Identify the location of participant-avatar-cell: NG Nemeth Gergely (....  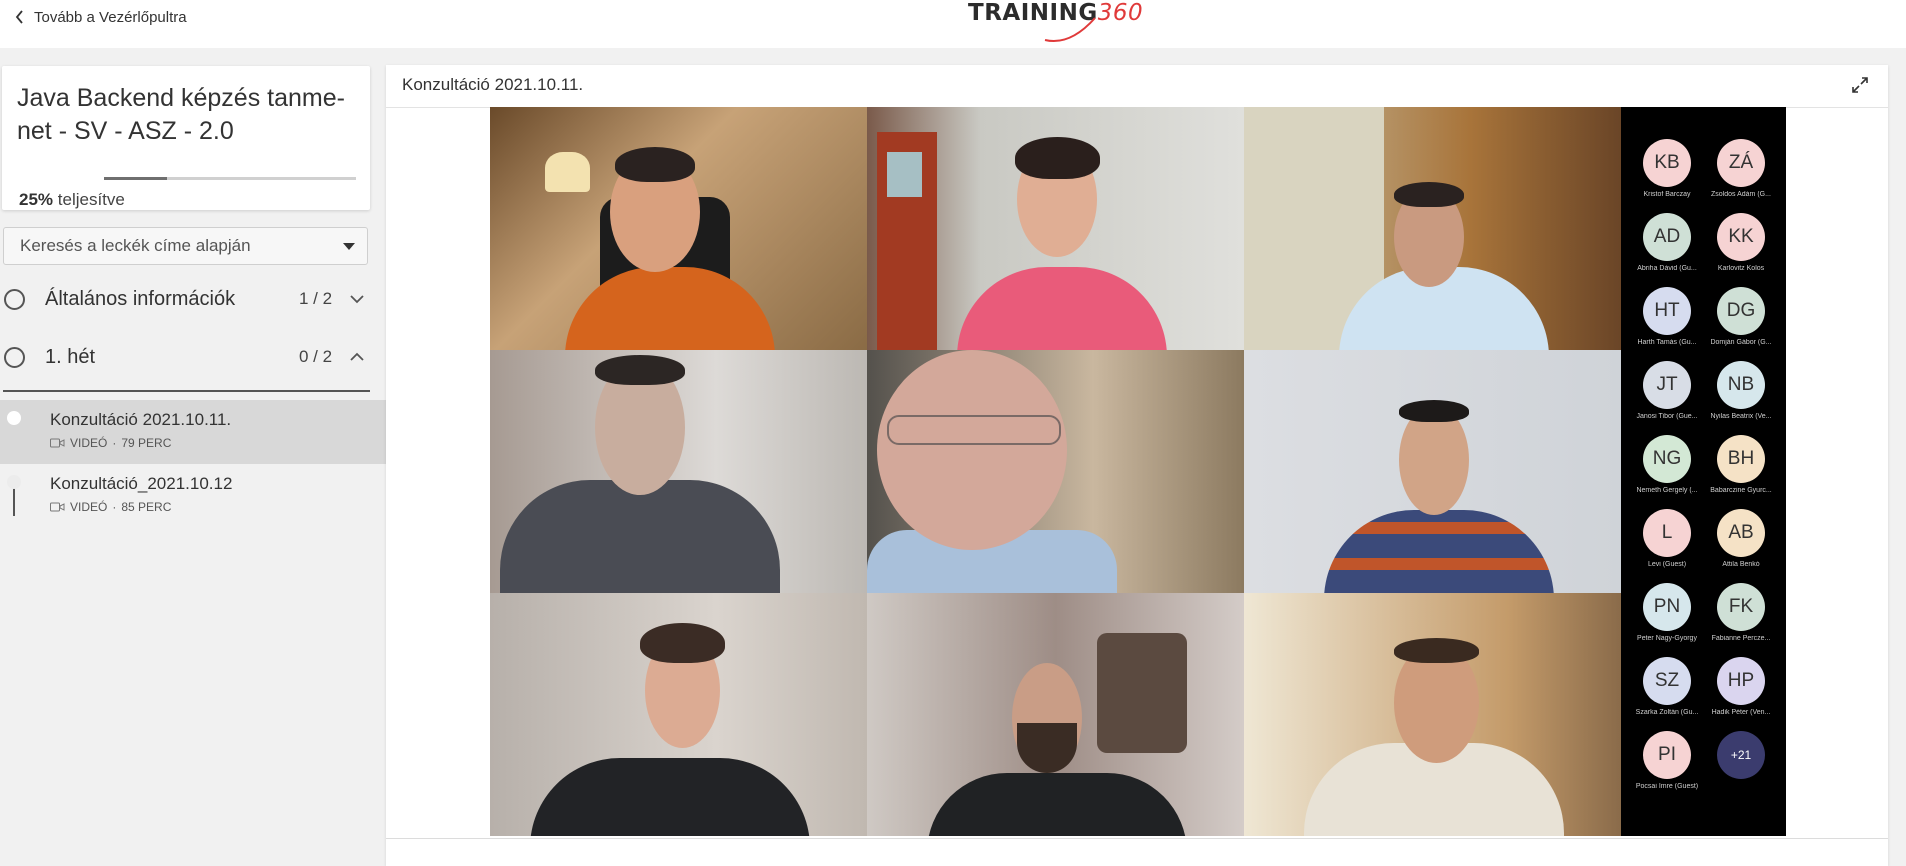
(1667, 472).